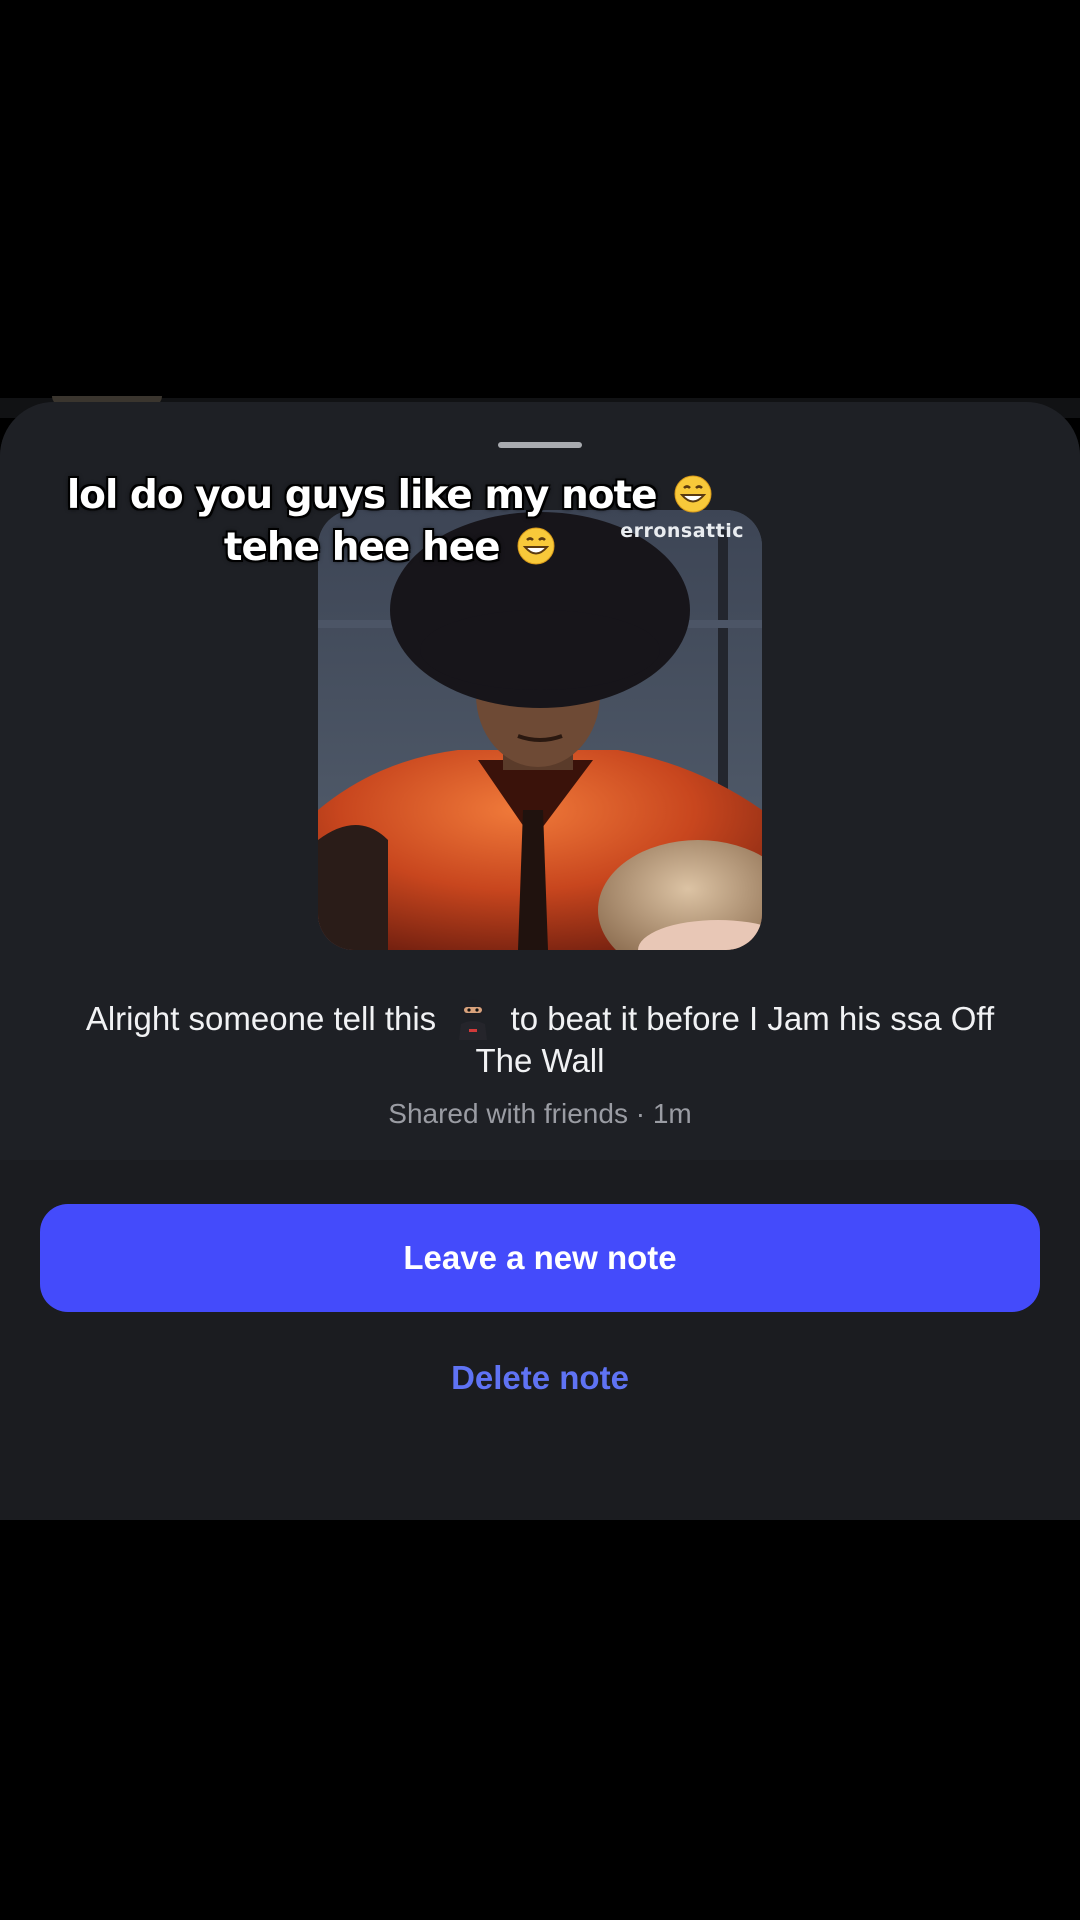 Image resolution: width=1080 pixels, height=1920 pixels. Describe the element at coordinates (473, 1019) in the screenshot. I see `ninja-icon` at that location.